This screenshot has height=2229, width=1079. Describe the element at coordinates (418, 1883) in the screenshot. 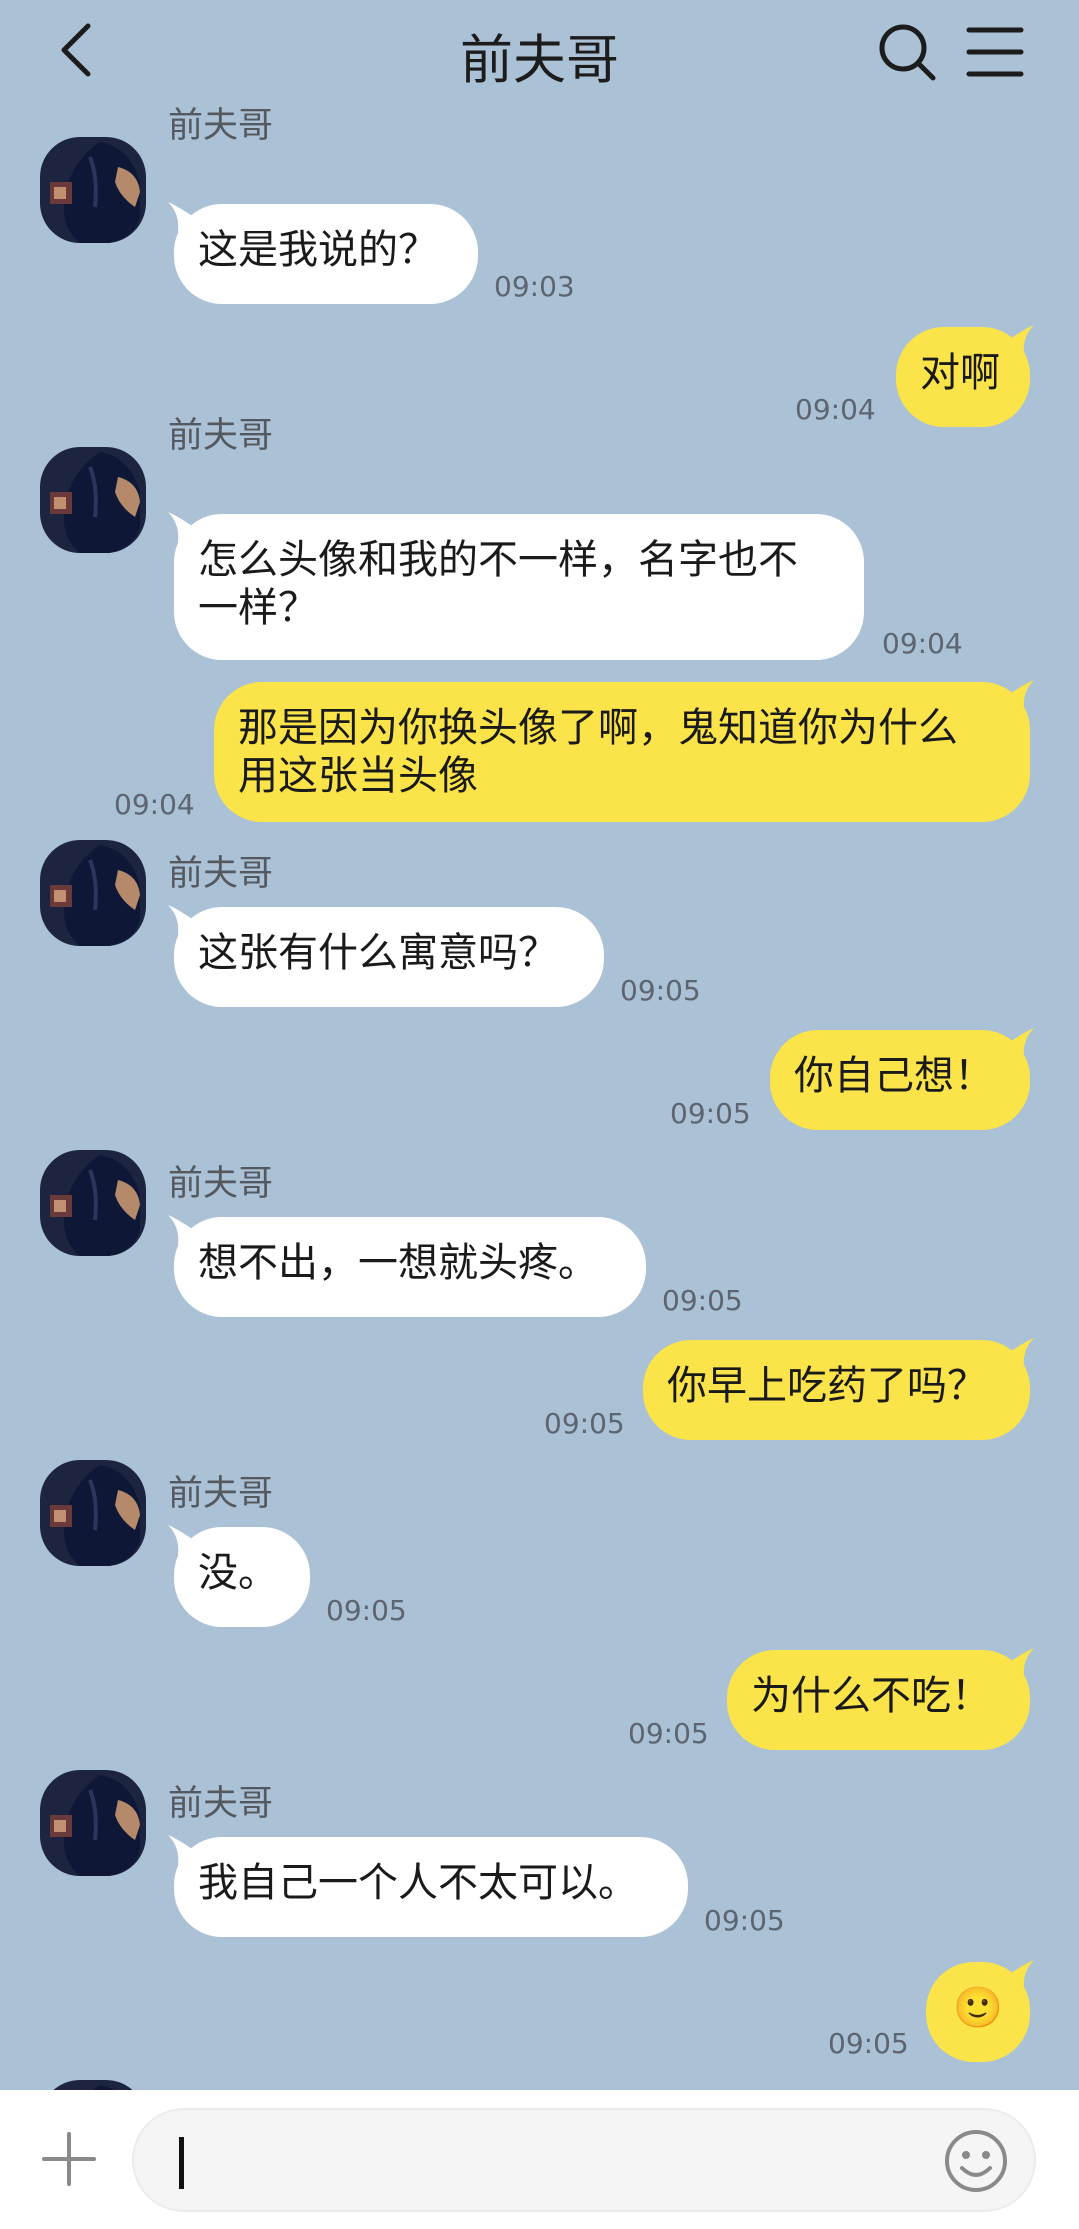

I see `message-text: 我自己一个人不太可以。` at that location.